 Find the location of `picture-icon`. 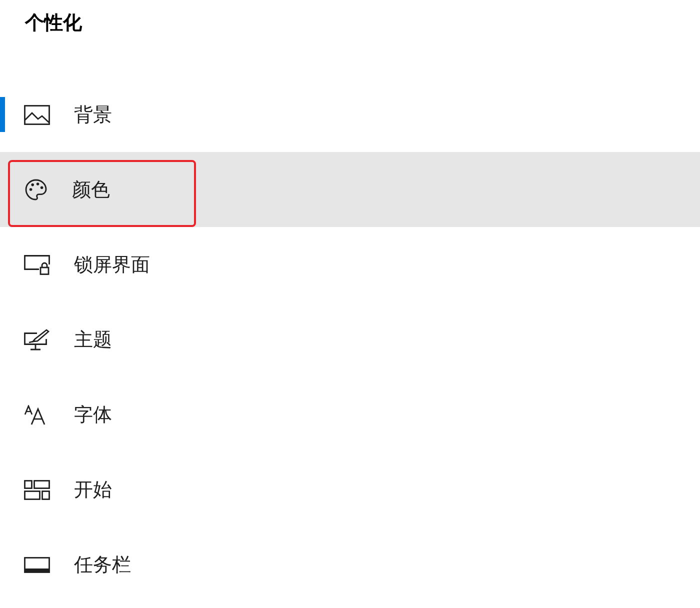

picture-icon is located at coordinates (37, 114).